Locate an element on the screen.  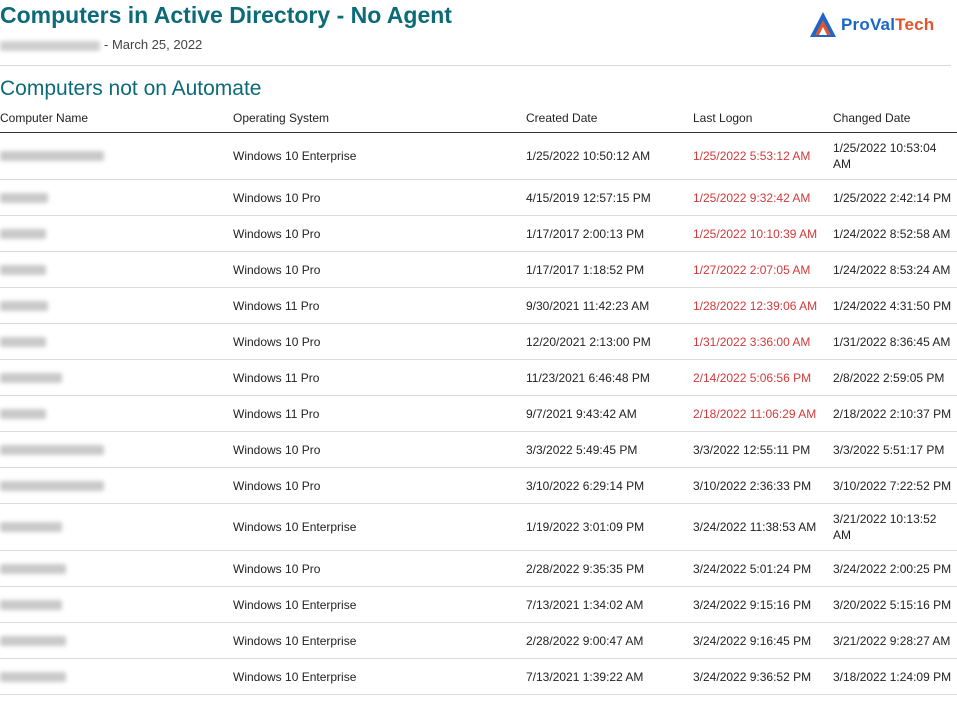
cell-last-logon: 3/3/2022 12:55:11 PM is located at coordinates (752, 449).